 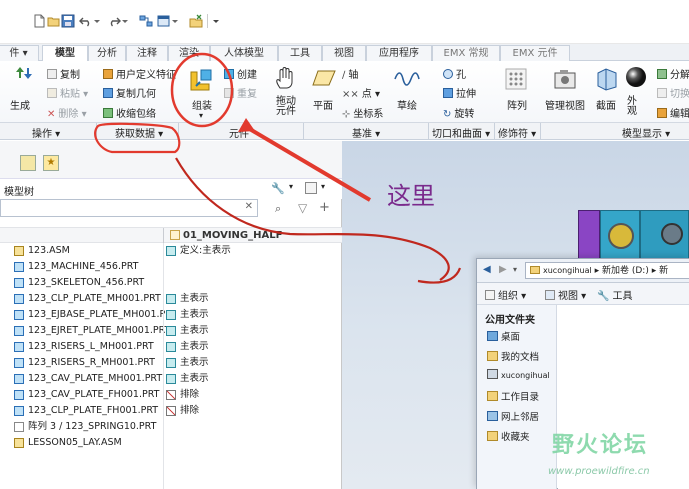 I want to click on side-item-computer: xucongihual, so click(x=518, y=375).